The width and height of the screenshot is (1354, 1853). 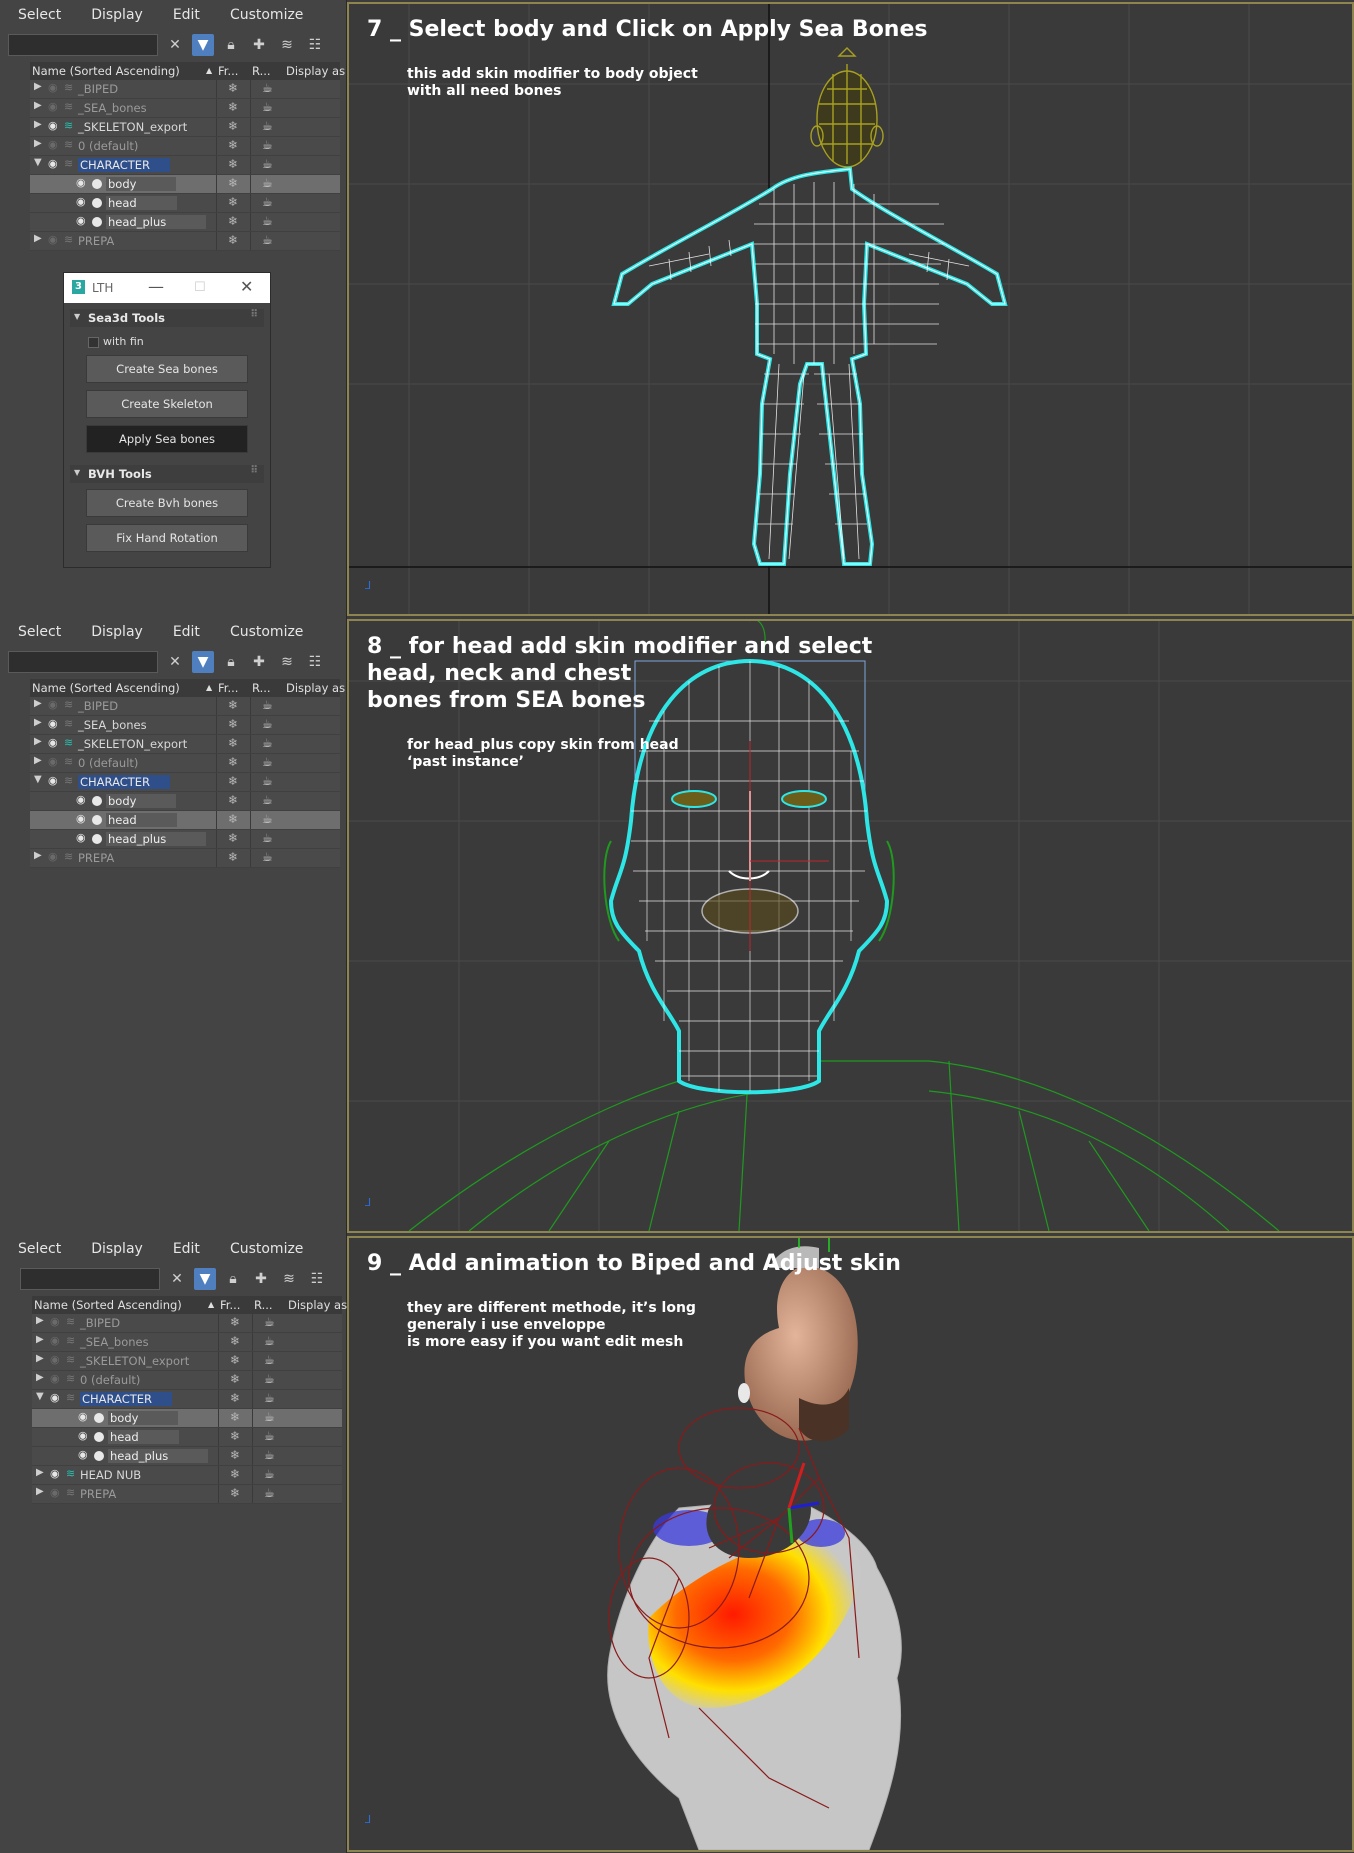 What do you see at coordinates (167, 404) in the screenshot?
I see `create-skeleton-button: Create Skeleton` at bounding box center [167, 404].